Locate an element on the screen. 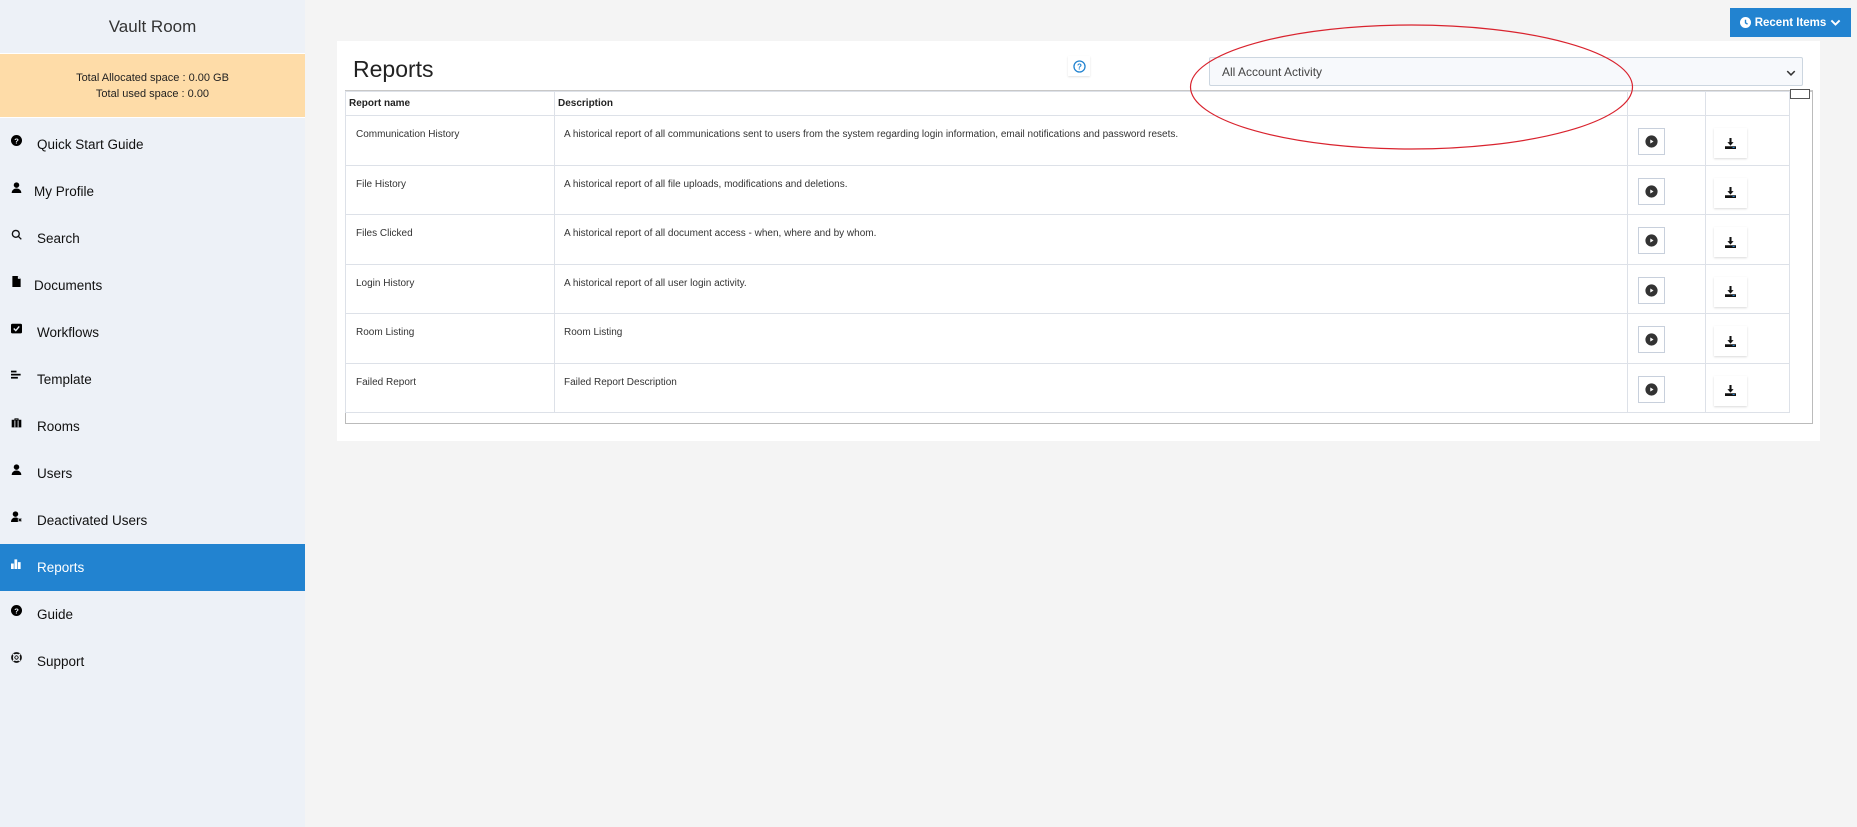  sidebar-item-label: Documents is located at coordinates (68, 285).